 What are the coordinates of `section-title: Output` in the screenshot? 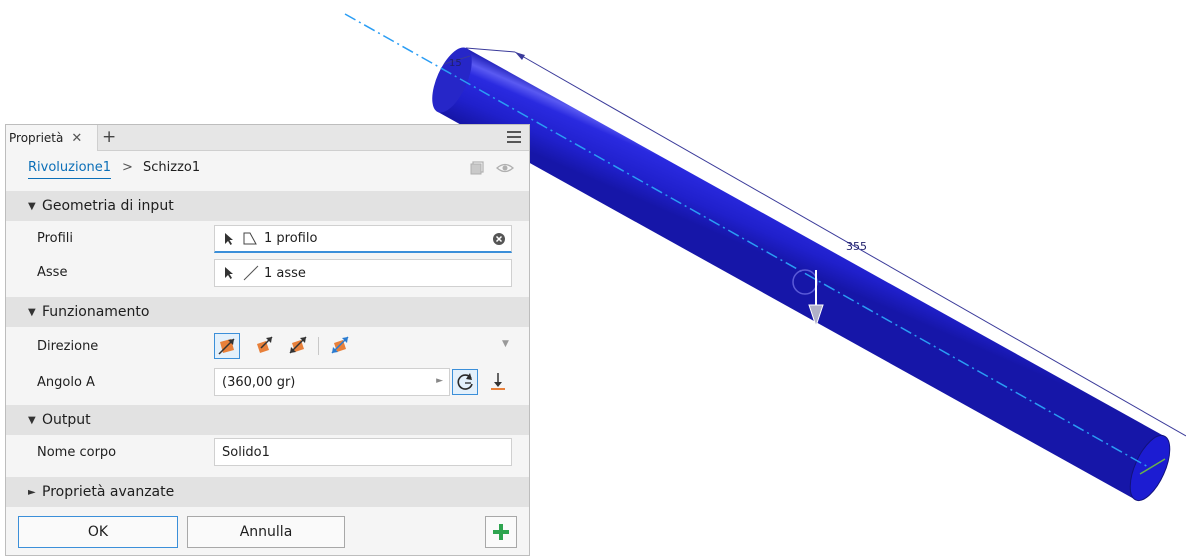 It's located at (66, 420).